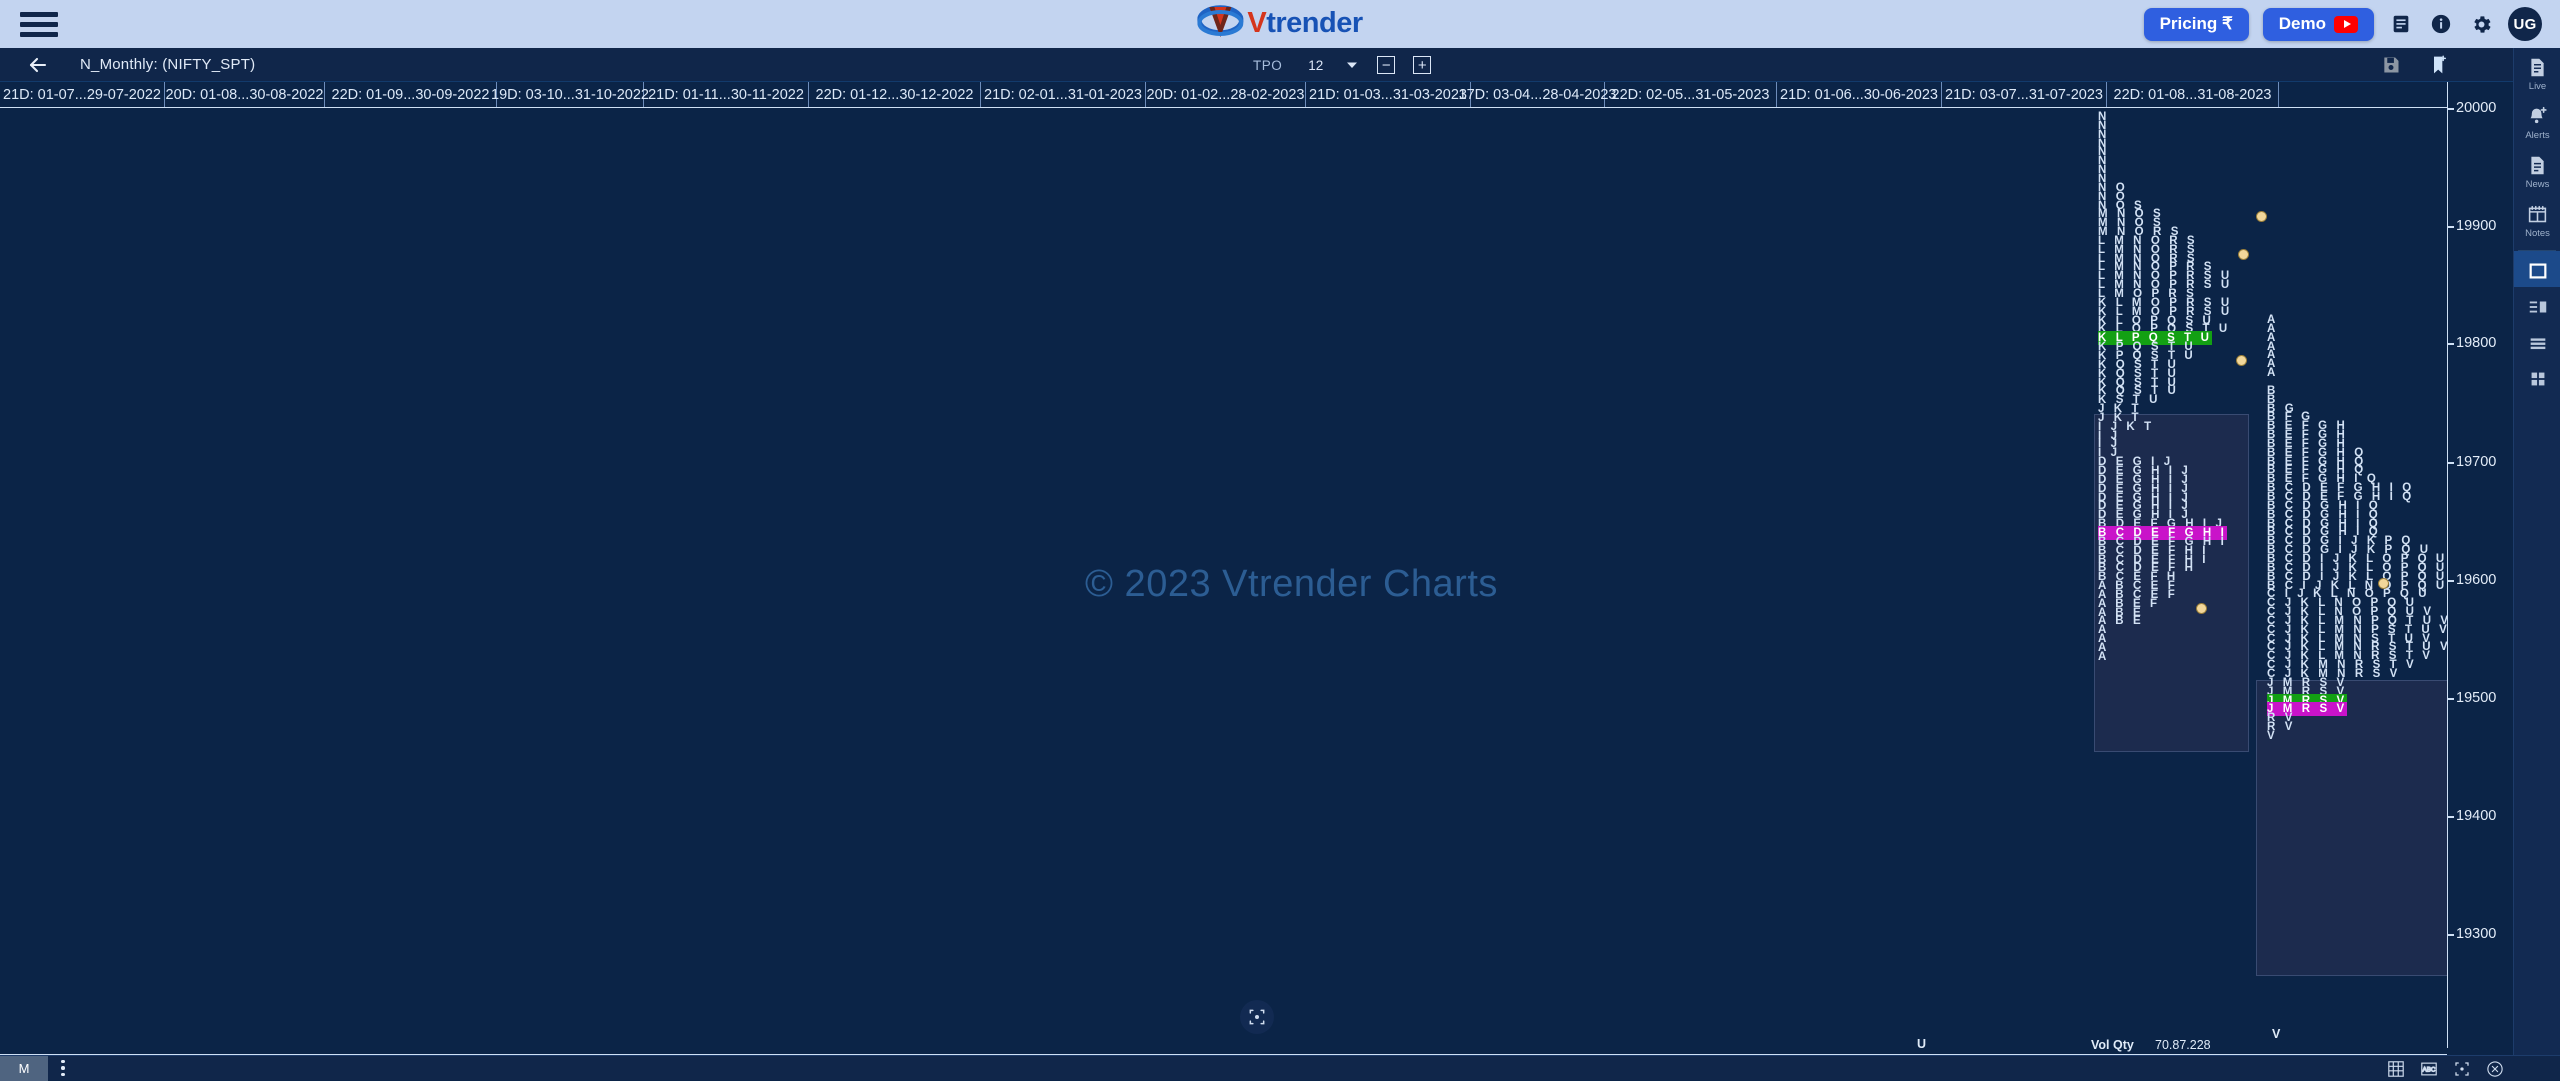 Image resolution: width=2560 pixels, height=1081 pixels. What do you see at coordinates (38, 65) in the screenshot?
I see `back-arrow-icon` at bounding box center [38, 65].